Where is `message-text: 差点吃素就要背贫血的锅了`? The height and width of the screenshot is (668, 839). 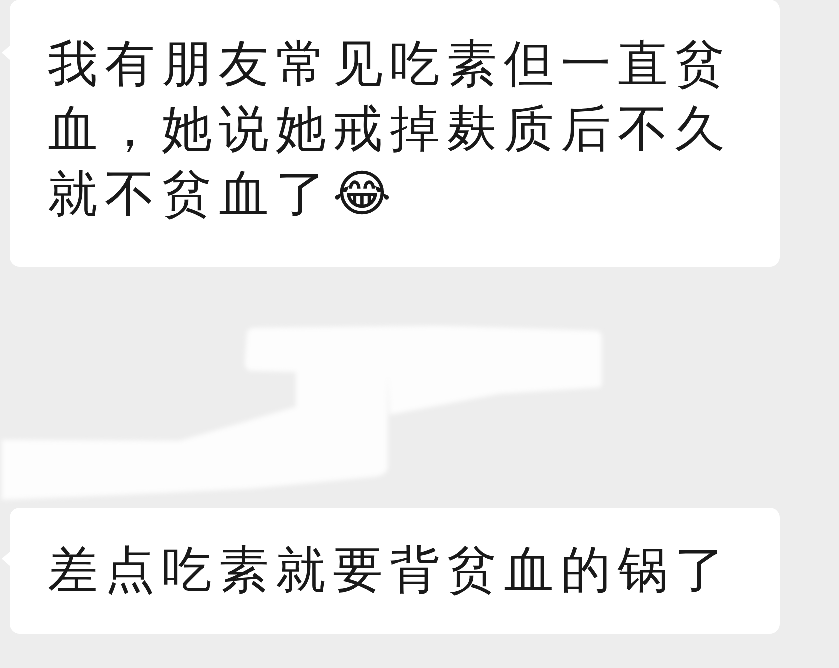 message-text: 差点吃素就要背贫血的锅了 is located at coordinates (390, 570).